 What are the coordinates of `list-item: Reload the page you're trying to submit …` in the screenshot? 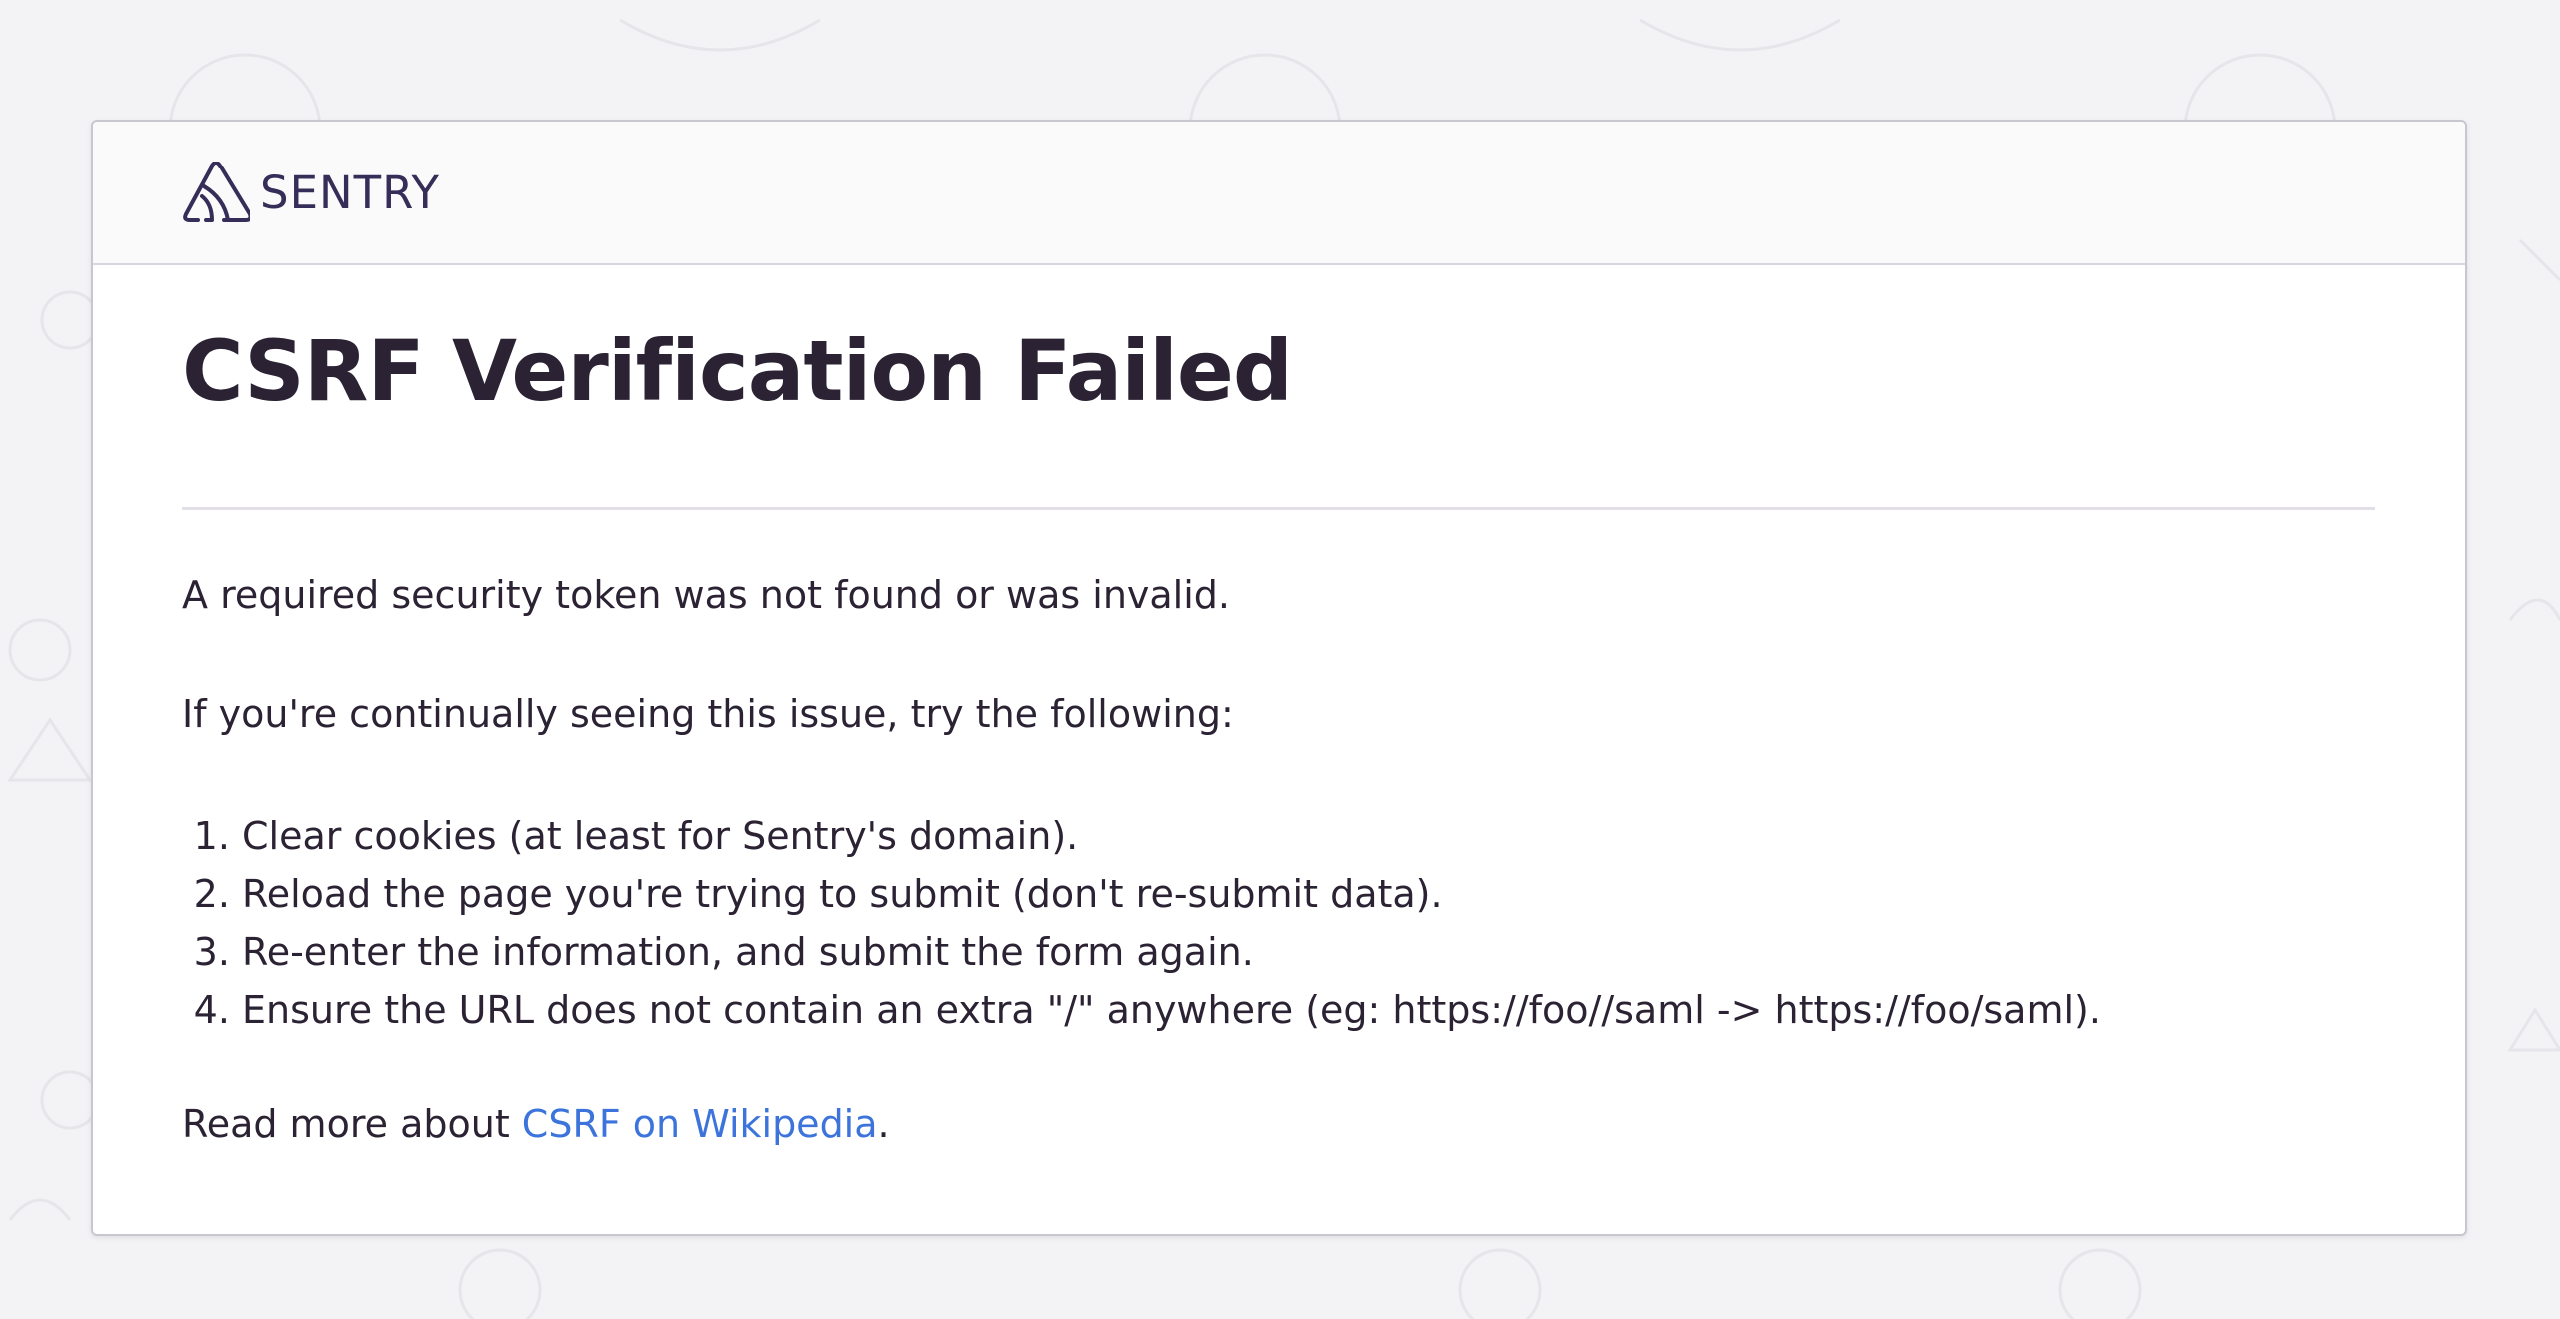 It's located at (1308, 894).